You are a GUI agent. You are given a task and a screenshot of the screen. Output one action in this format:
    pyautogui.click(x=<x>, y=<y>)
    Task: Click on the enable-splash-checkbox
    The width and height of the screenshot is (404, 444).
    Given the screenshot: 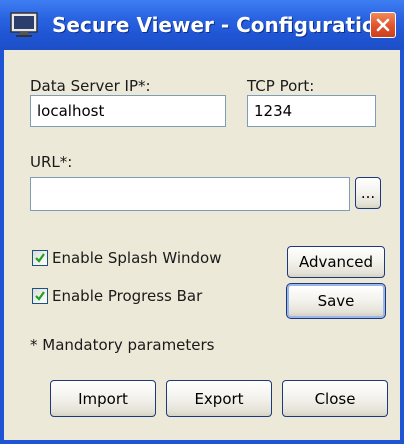 What is the action you would take?
    pyautogui.click(x=40, y=258)
    